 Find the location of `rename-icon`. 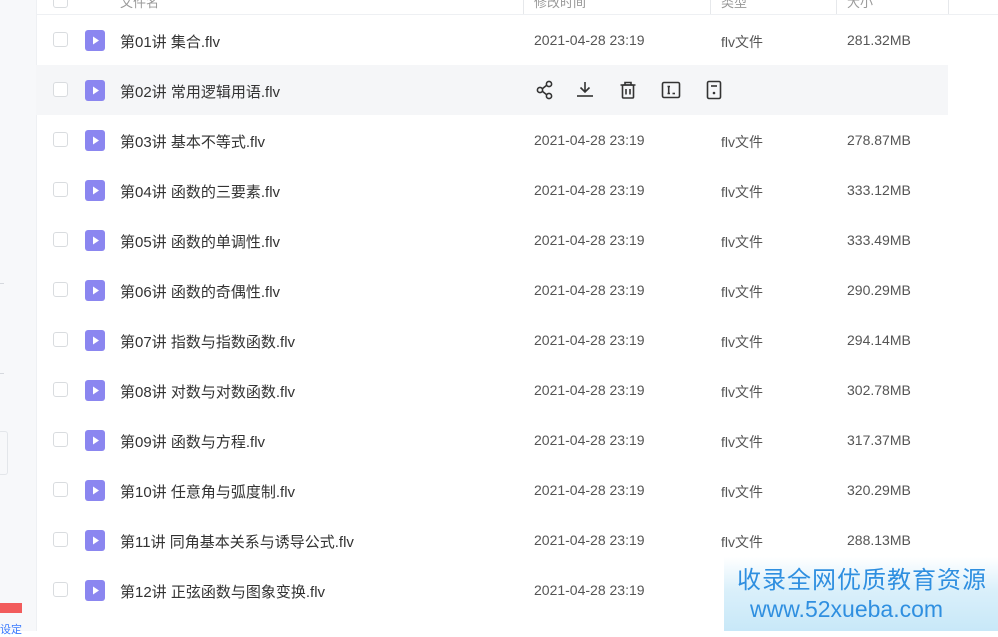

rename-icon is located at coordinates (671, 90).